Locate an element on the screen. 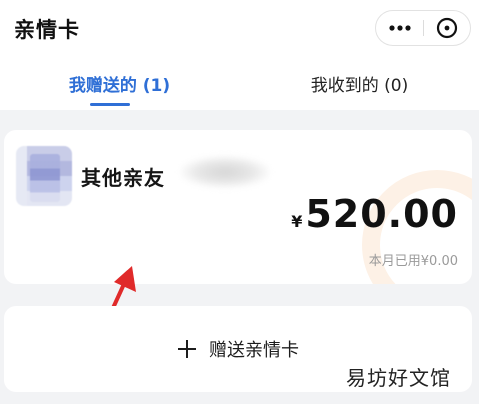 This screenshot has width=479, height=404. close-circle-icon is located at coordinates (447, 28).